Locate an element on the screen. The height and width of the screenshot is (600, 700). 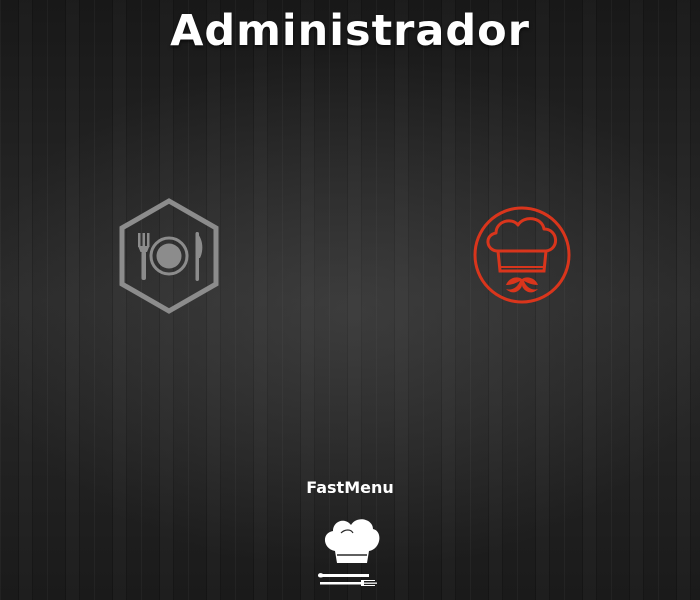
plate-fork-knife-icon is located at coordinates (169, 256).